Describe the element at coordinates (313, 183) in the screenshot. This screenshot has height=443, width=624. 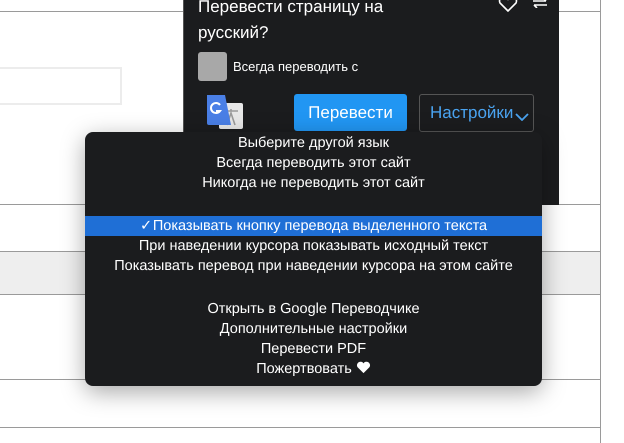
I see `menu-item: Никогда не переводить этот сайт` at that location.